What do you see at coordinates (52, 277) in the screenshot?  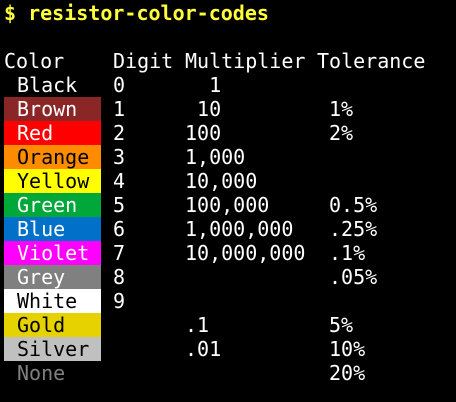 I see `color-swatch: Grey` at bounding box center [52, 277].